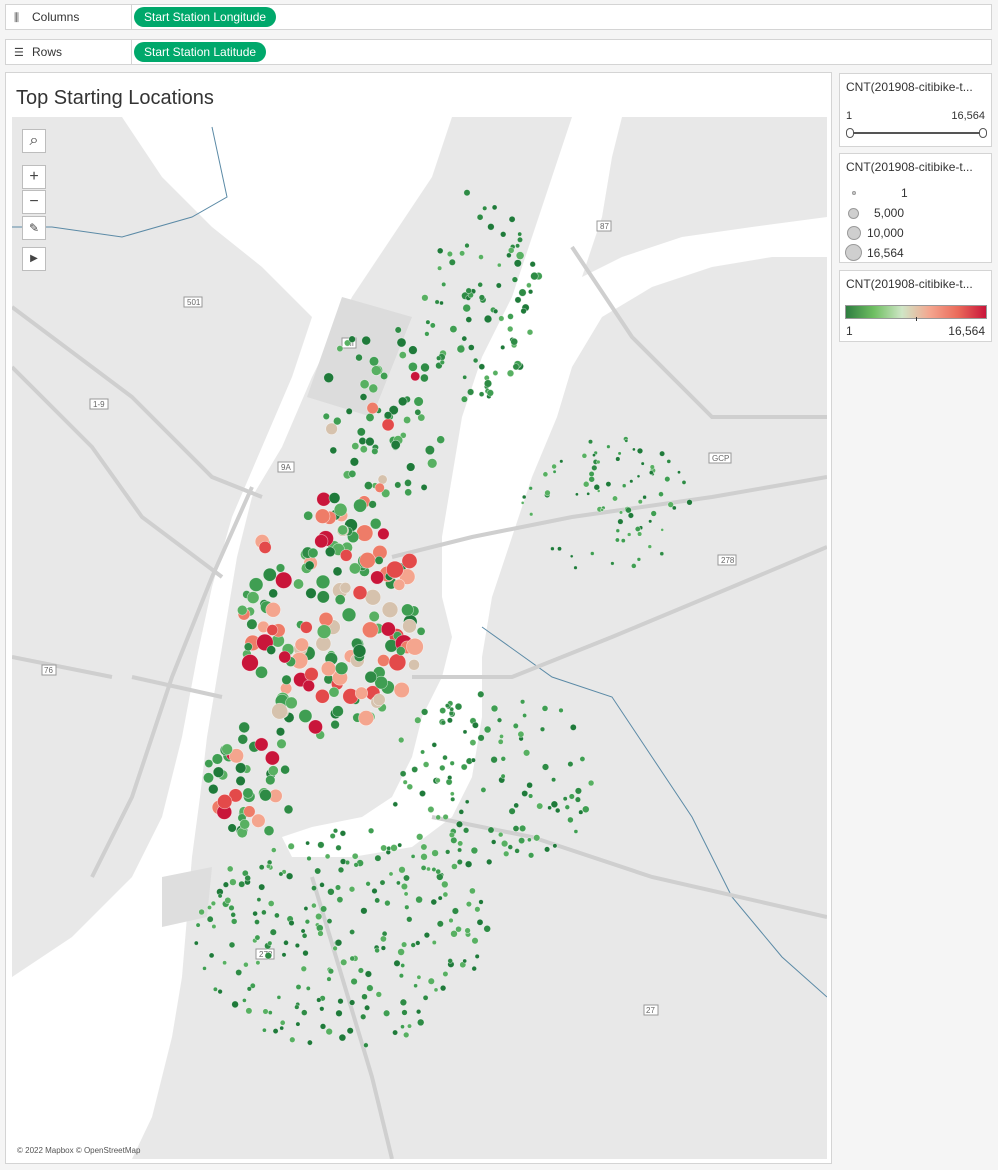 The height and width of the screenshot is (1170, 998). What do you see at coordinates (34, 202) in the screenshot?
I see `zoom-out-icon: −` at bounding box center [34, 202].